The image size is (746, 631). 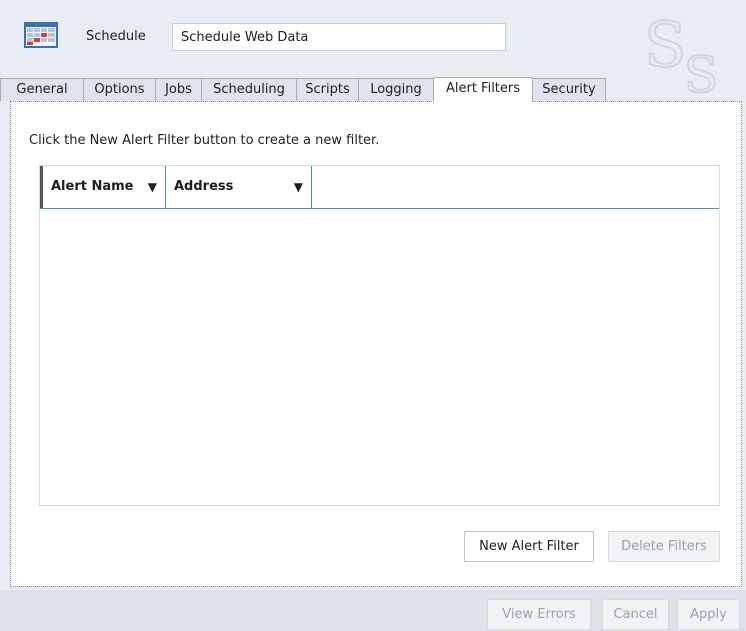 What do you see at coordinates (339, 37) in the screenshot?
I see `schedule-name-input` at bounding box center [339, 37].